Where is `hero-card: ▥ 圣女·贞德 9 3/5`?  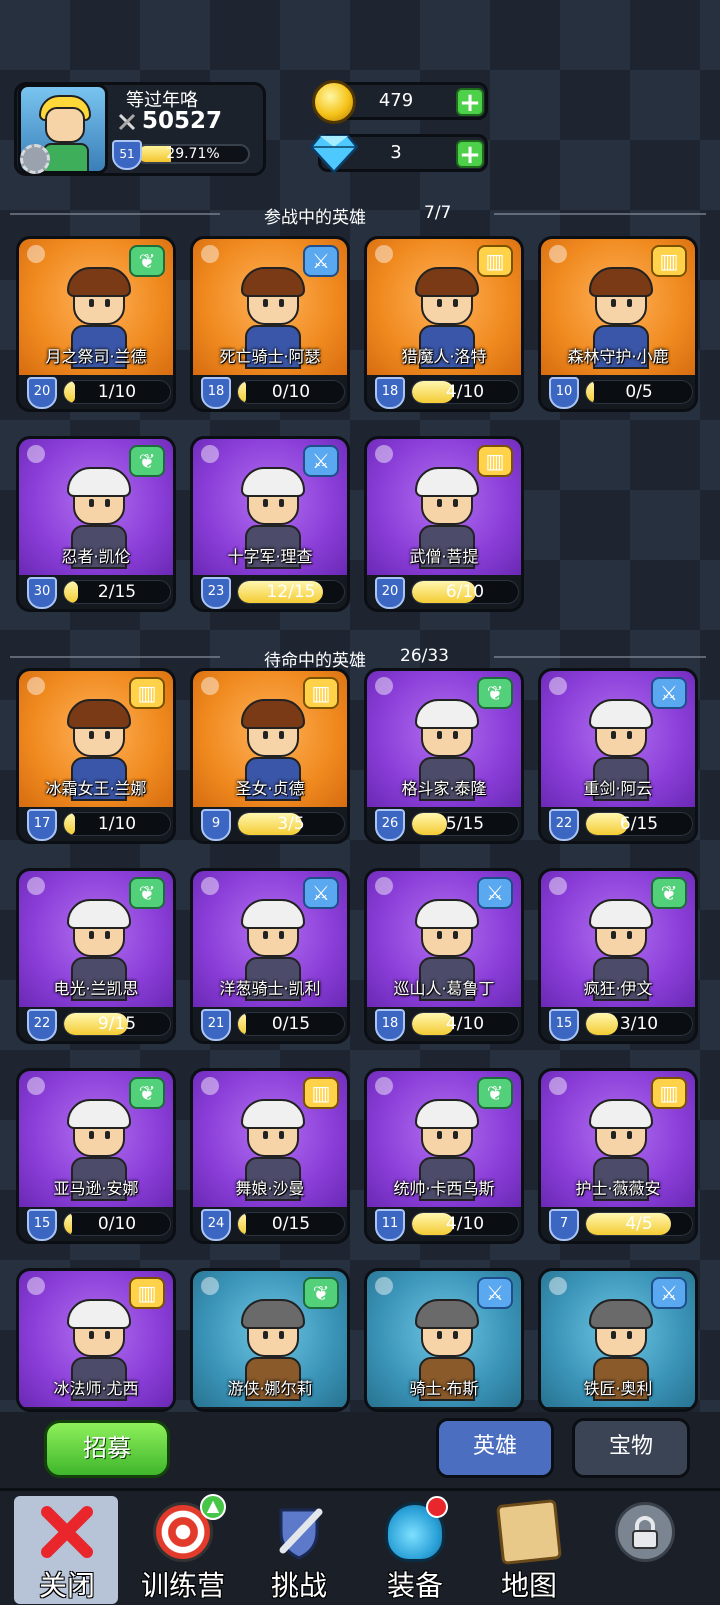
hero-card: ▥ 圣女·贞德 9 3/5 is located at coordinates (270, 756).